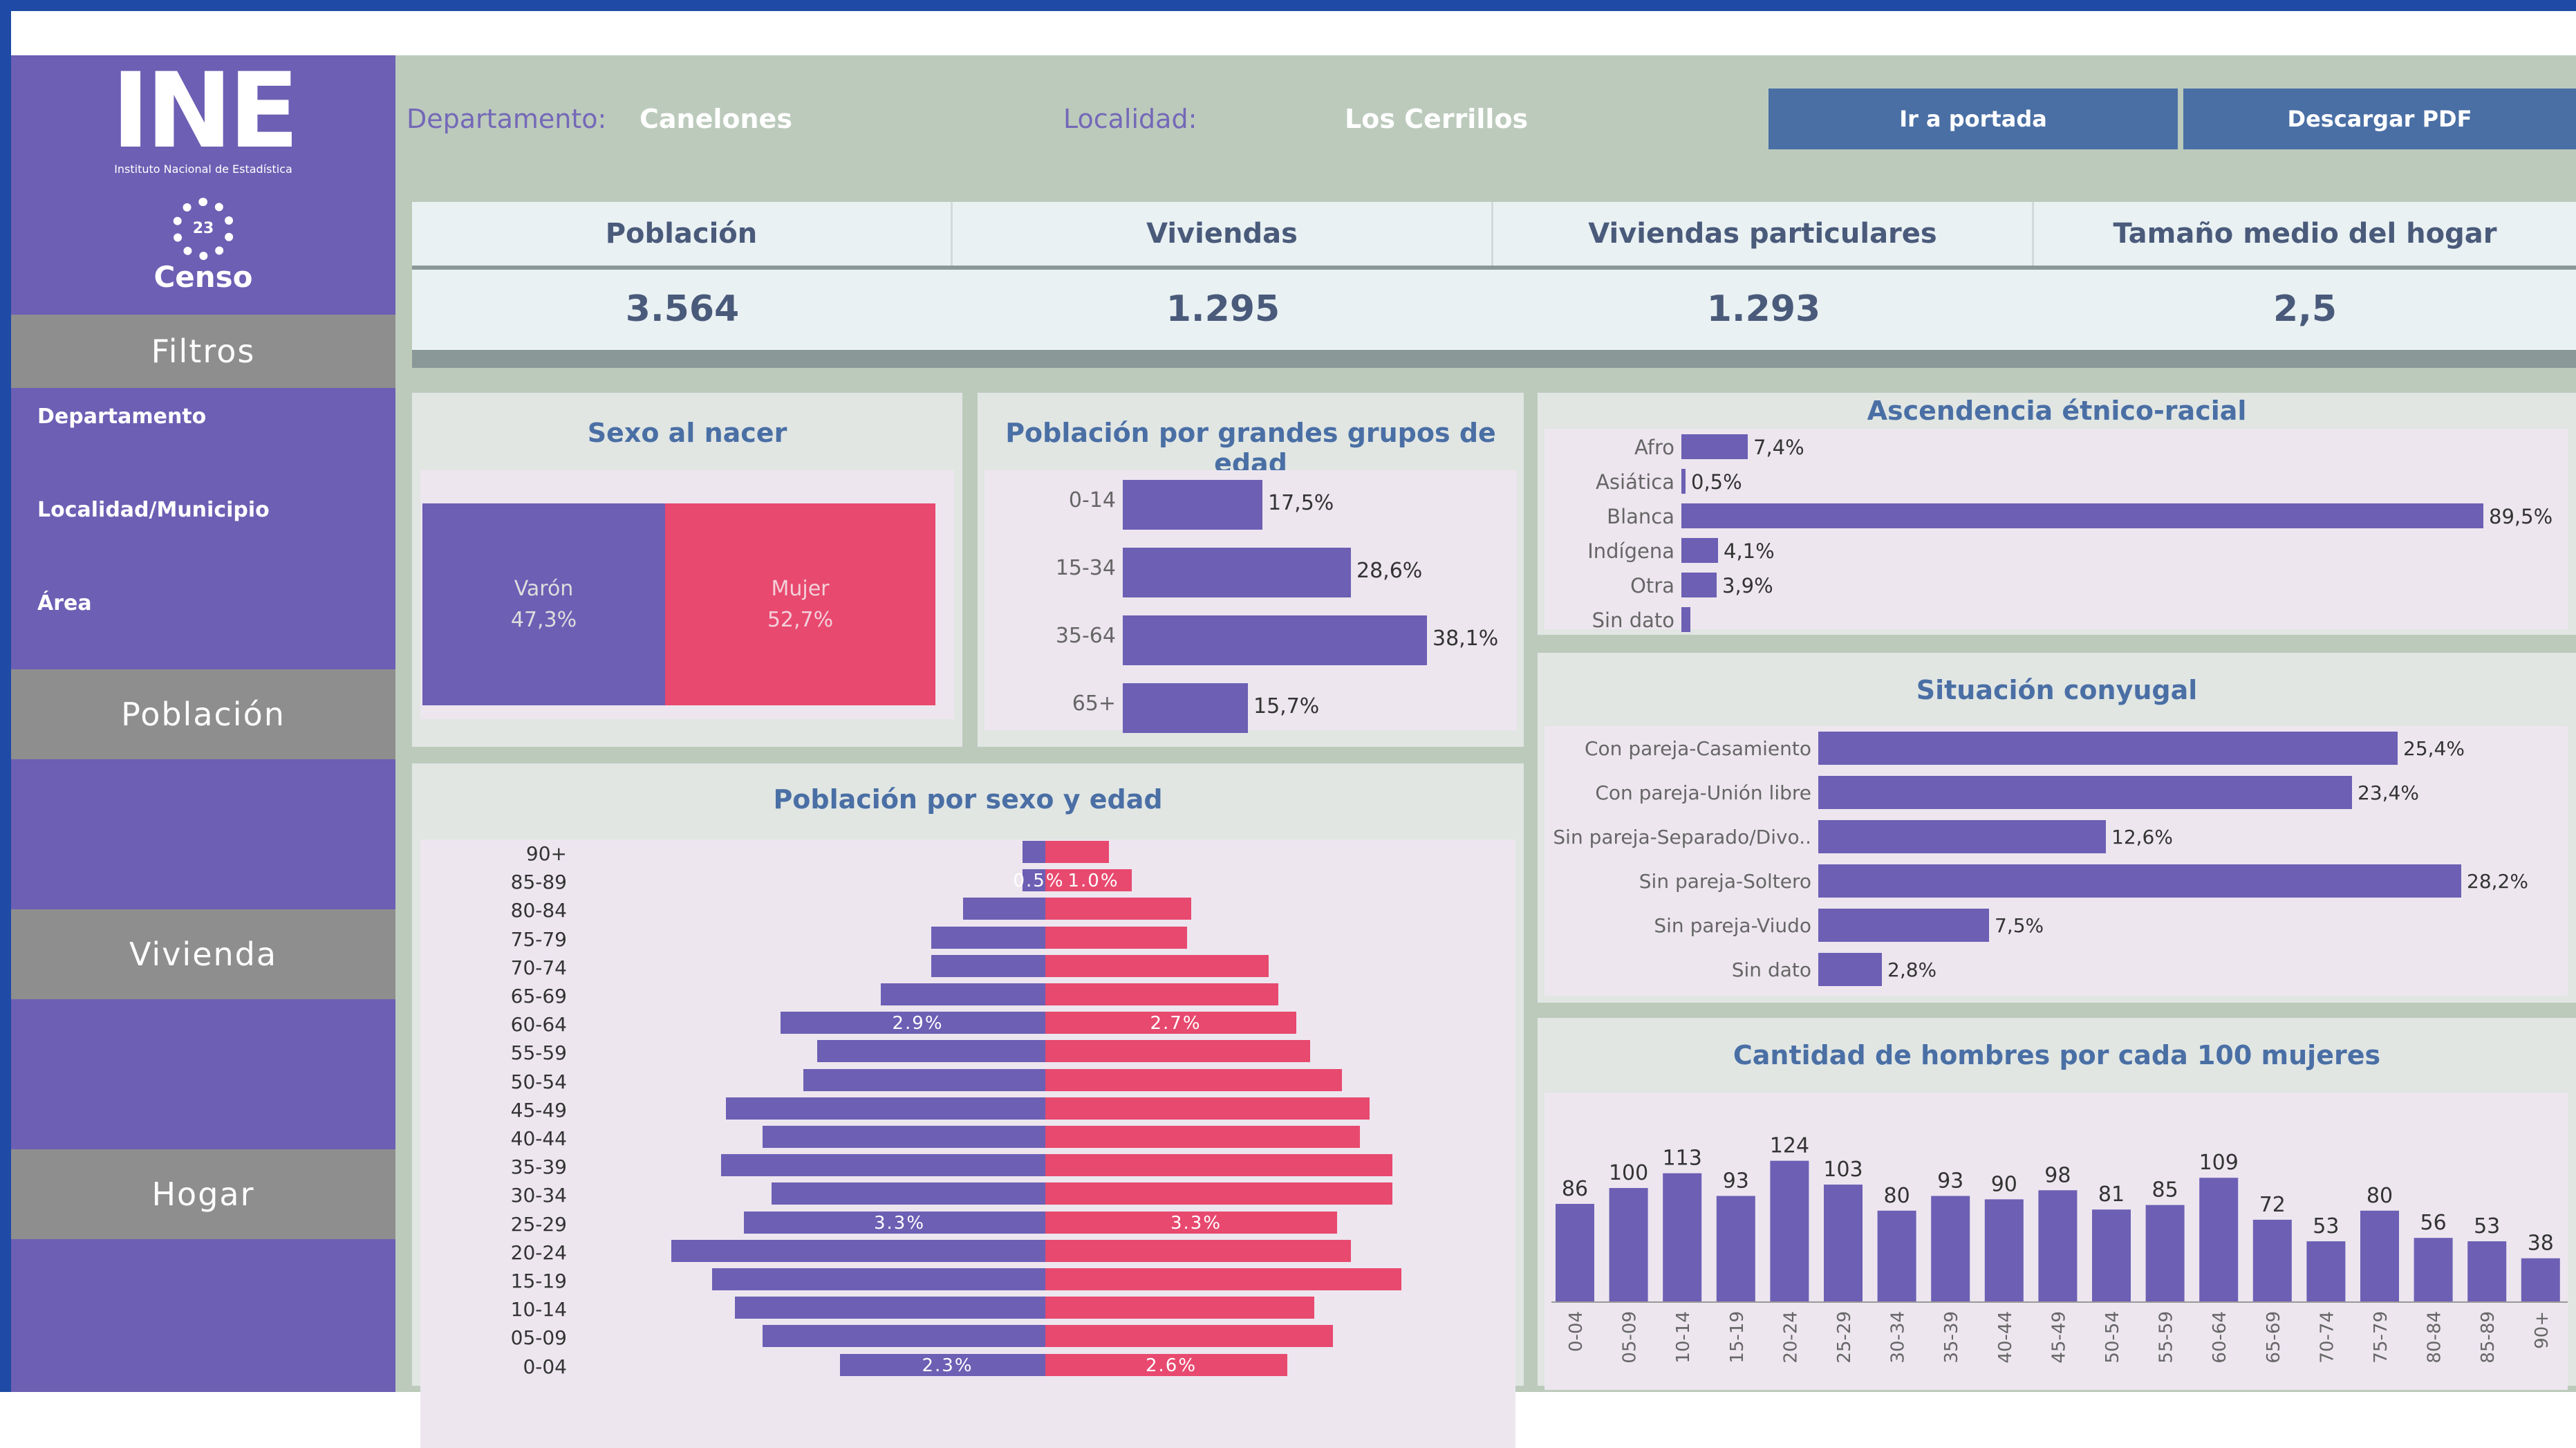 The width and height of the screenshot is (2576, 1448). What do you see at coordinates (2165, 1190) in the screenshot?
I see `ratio-value-label: 85` at bounding box center [2165, 1190].